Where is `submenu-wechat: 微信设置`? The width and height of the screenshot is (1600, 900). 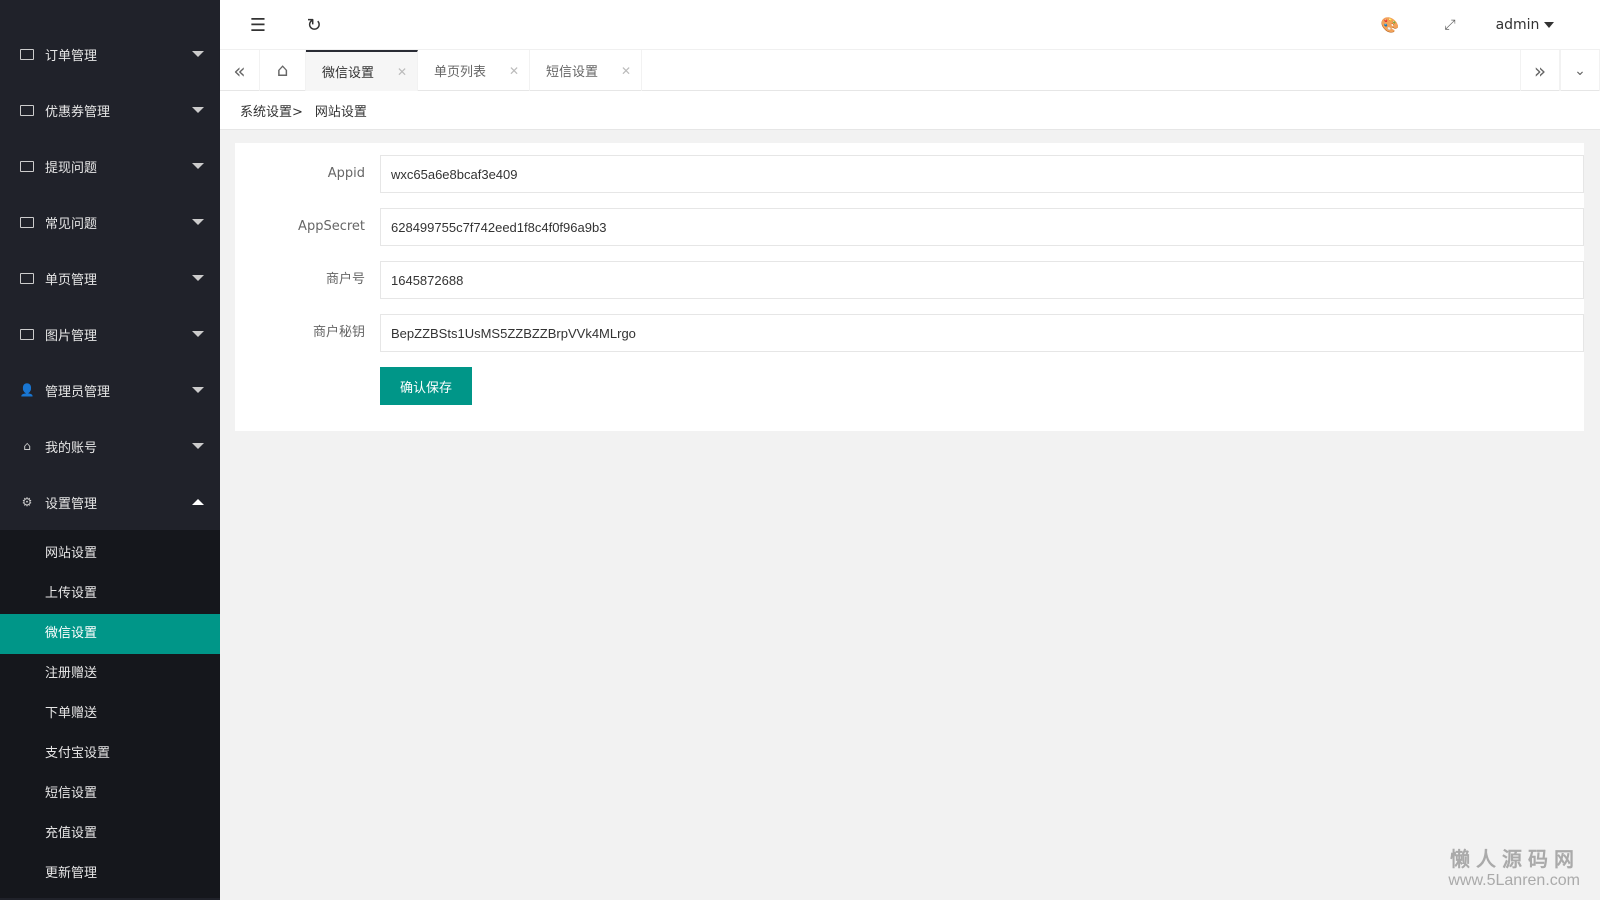
submenu-wechat: 微信设置 is located at coordinates (110, 634).